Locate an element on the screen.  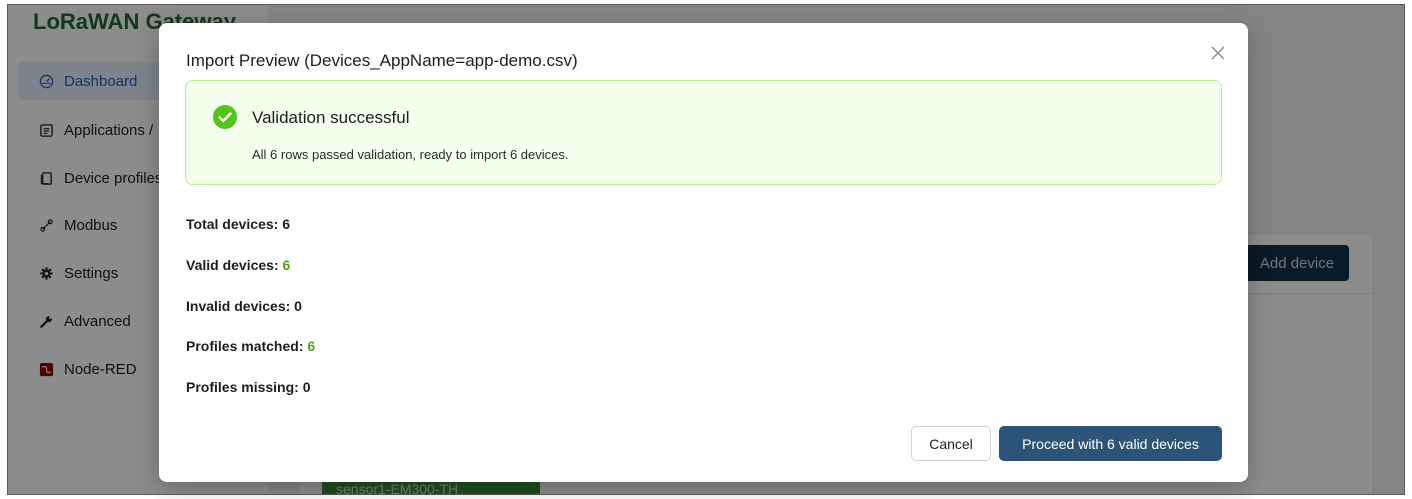
stat-valid-devices: Valid devices: 6 is located at coordinates (238, 265).